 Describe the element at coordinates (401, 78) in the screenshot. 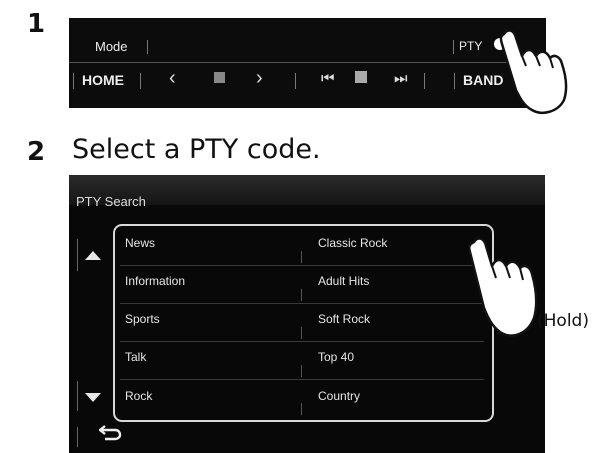

I see `skip-next-icon: ⏭` at that location.